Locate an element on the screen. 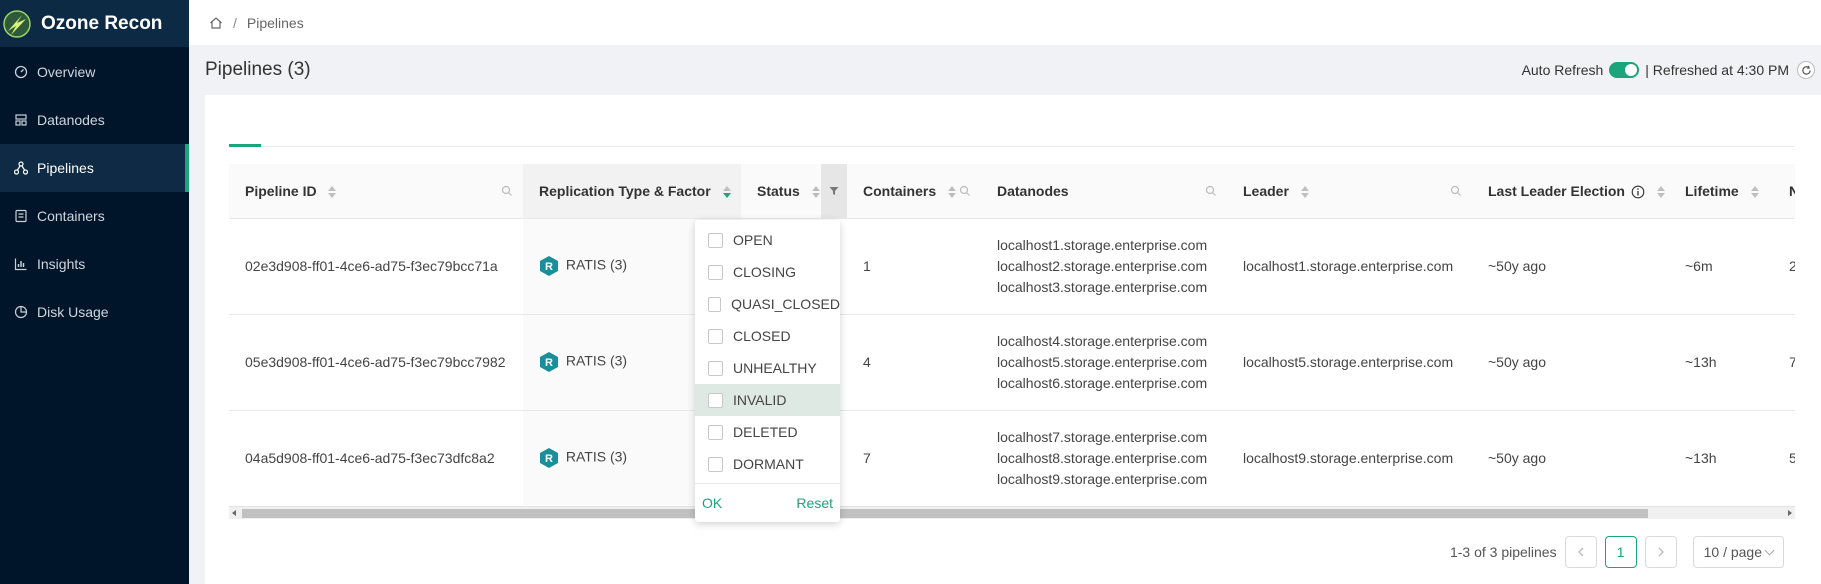 This screenshot has height=584, width=1821. filter-option-unhealthy: UNHEALTHY is located at coordinates (767, 368).